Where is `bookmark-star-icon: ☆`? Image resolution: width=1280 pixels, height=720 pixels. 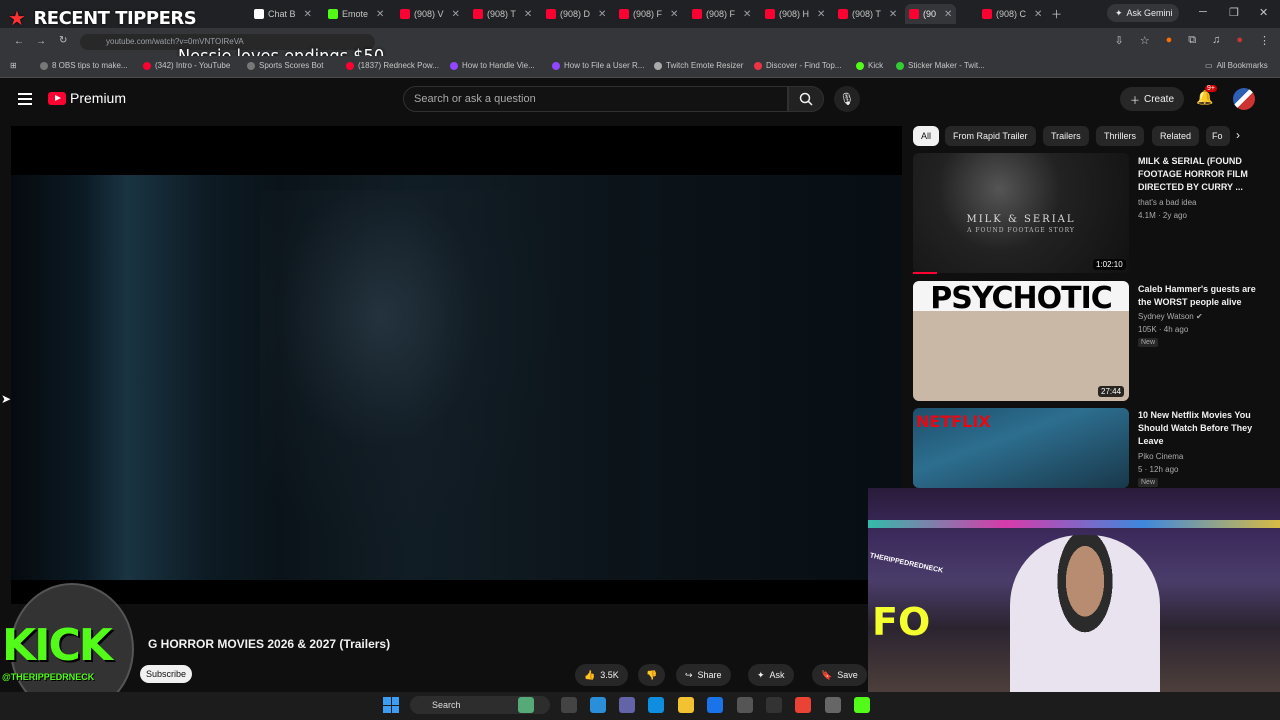 bookmark-star-icon: ☆ is located at coordinates (1145, 40).